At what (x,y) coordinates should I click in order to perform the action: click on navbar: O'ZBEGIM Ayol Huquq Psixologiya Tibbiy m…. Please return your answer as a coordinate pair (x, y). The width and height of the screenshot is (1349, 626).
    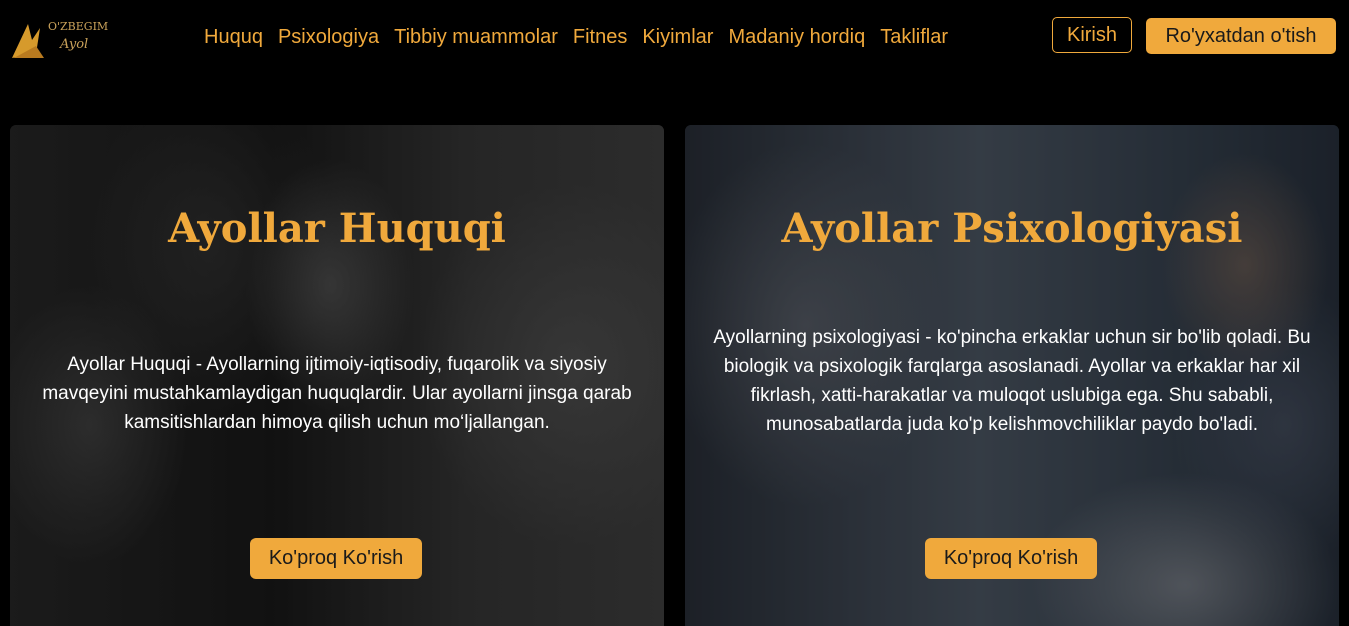
    Looking at the image, I should click on (674, 38).